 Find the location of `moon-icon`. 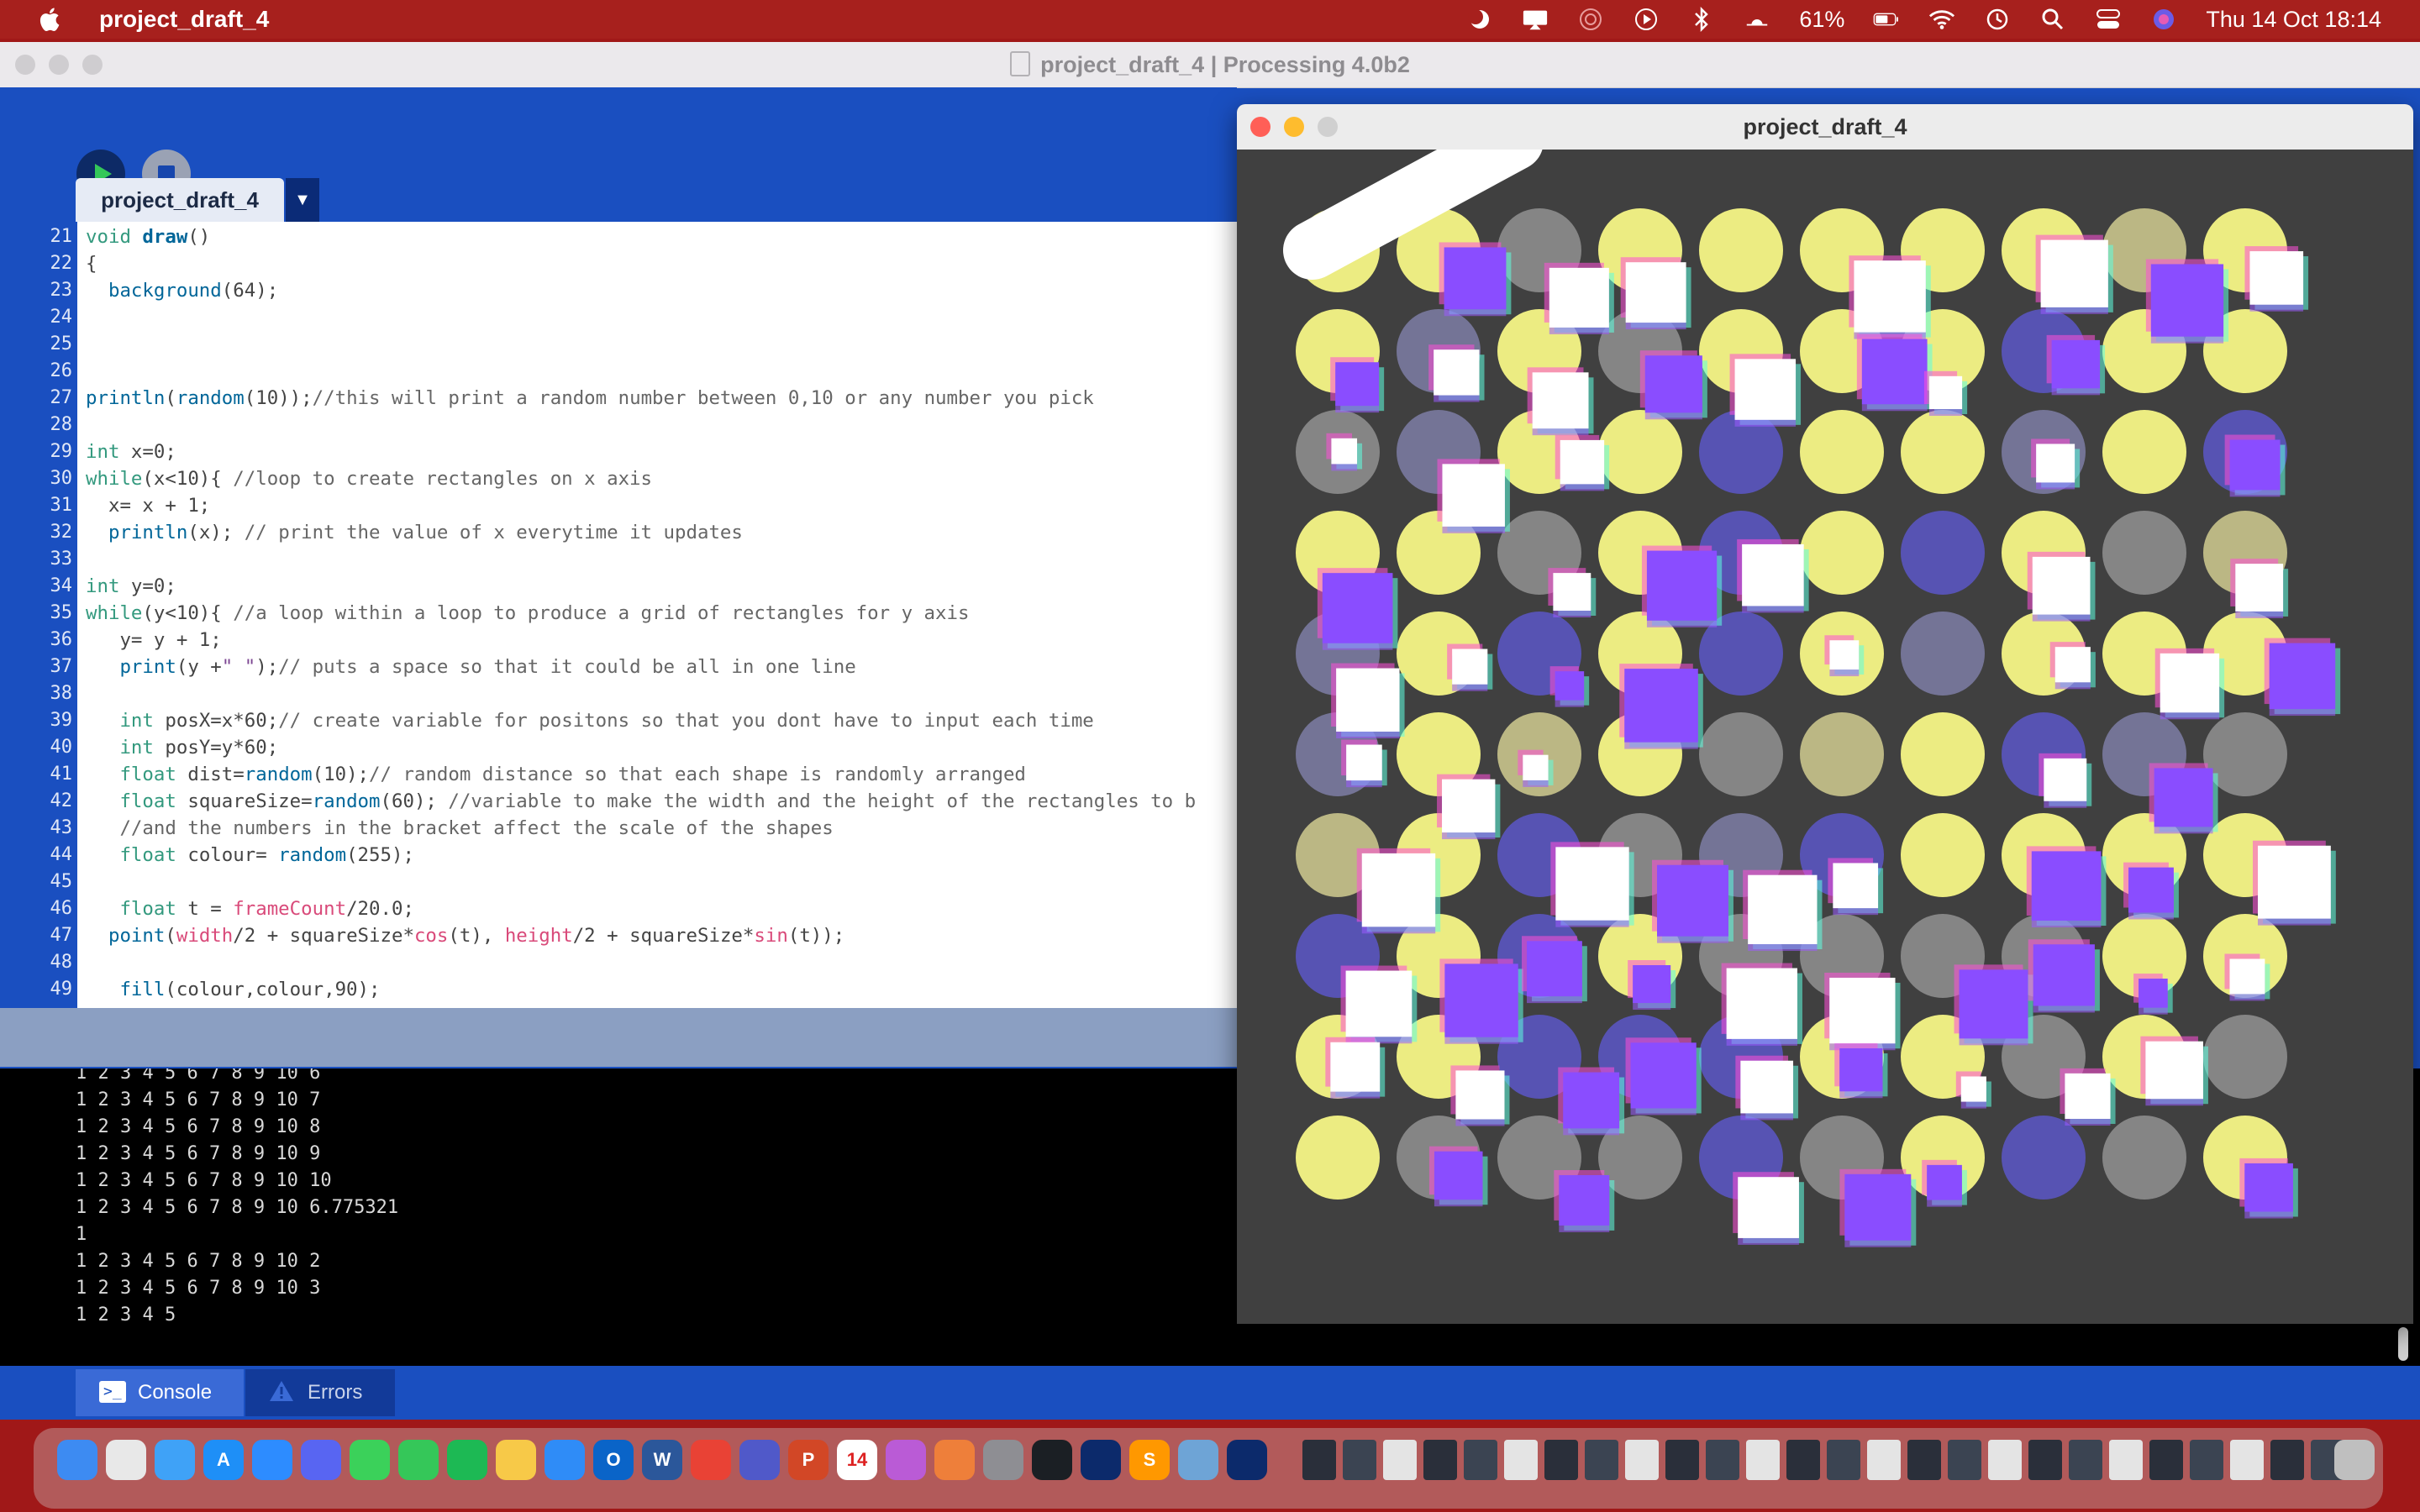

moon-icon is located at coordinates (1479, 19).